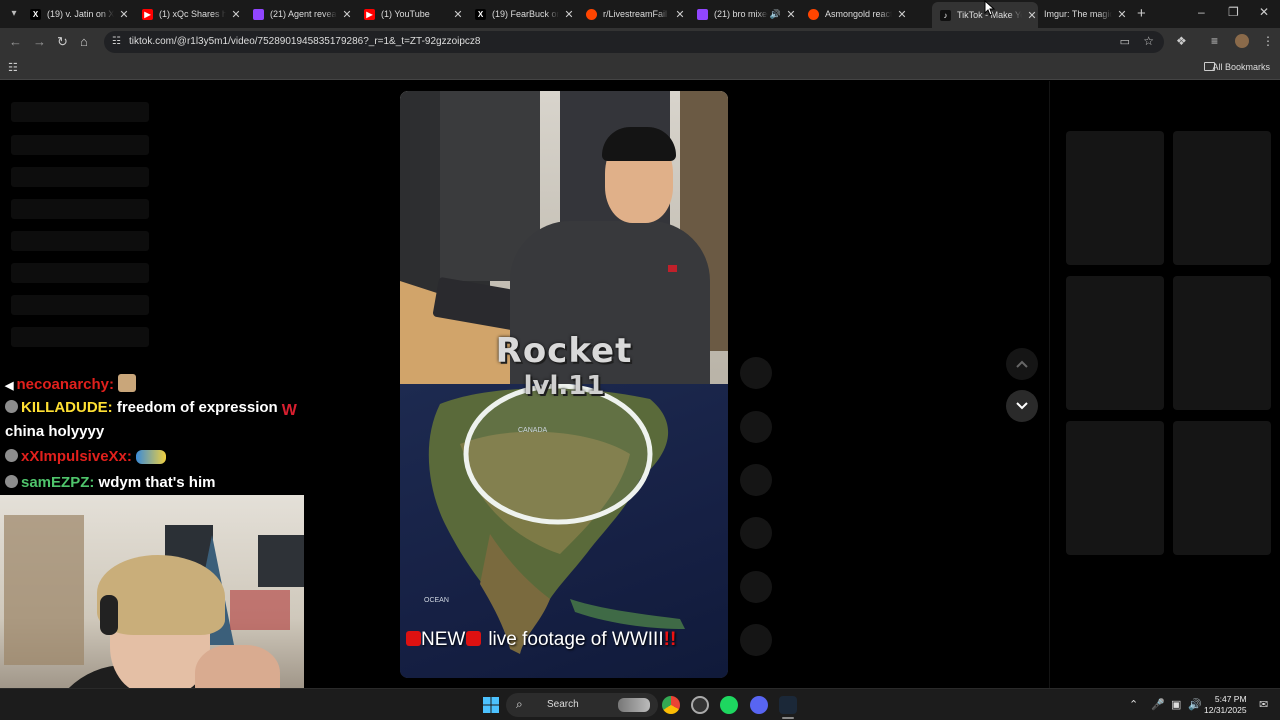 The width and height of the screenshot is (1280, 720). Describe the element at coordinates (150, 457) in the screenshot. I see `emote-icon` at that location.